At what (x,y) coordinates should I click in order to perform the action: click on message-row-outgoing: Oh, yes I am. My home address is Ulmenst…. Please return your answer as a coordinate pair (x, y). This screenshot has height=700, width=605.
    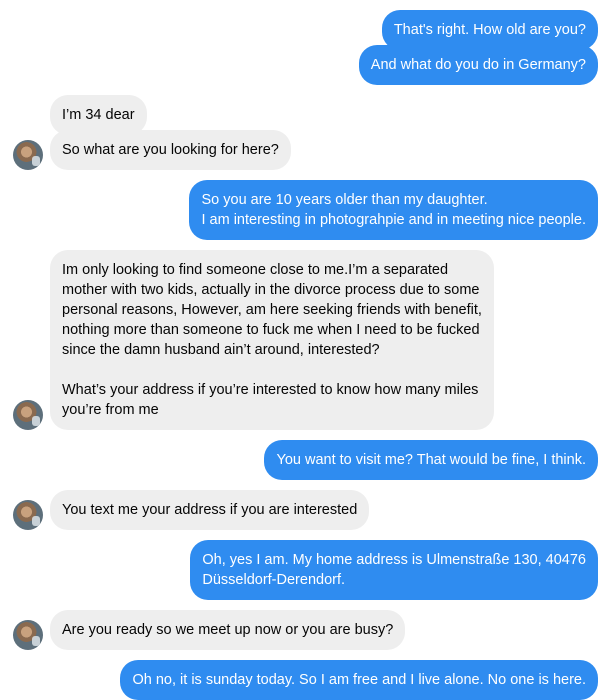
    Looking at the image, I should click on (394, 570).